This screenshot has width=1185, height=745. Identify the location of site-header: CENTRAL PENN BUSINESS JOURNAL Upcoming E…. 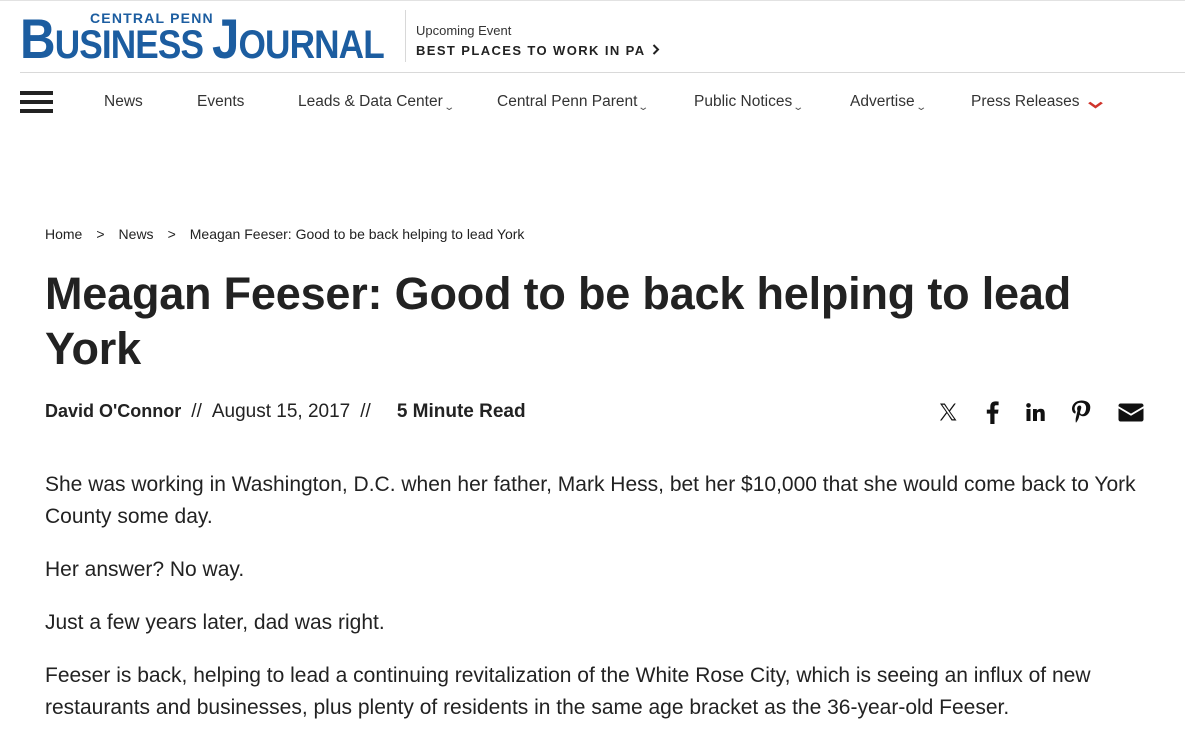
(592, 36).